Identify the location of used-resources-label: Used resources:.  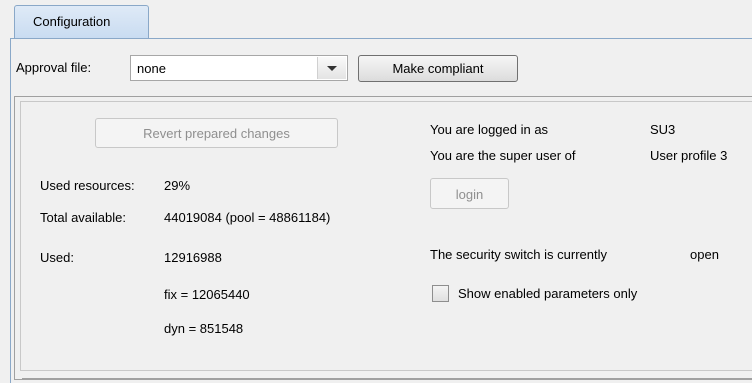
(87, 185).